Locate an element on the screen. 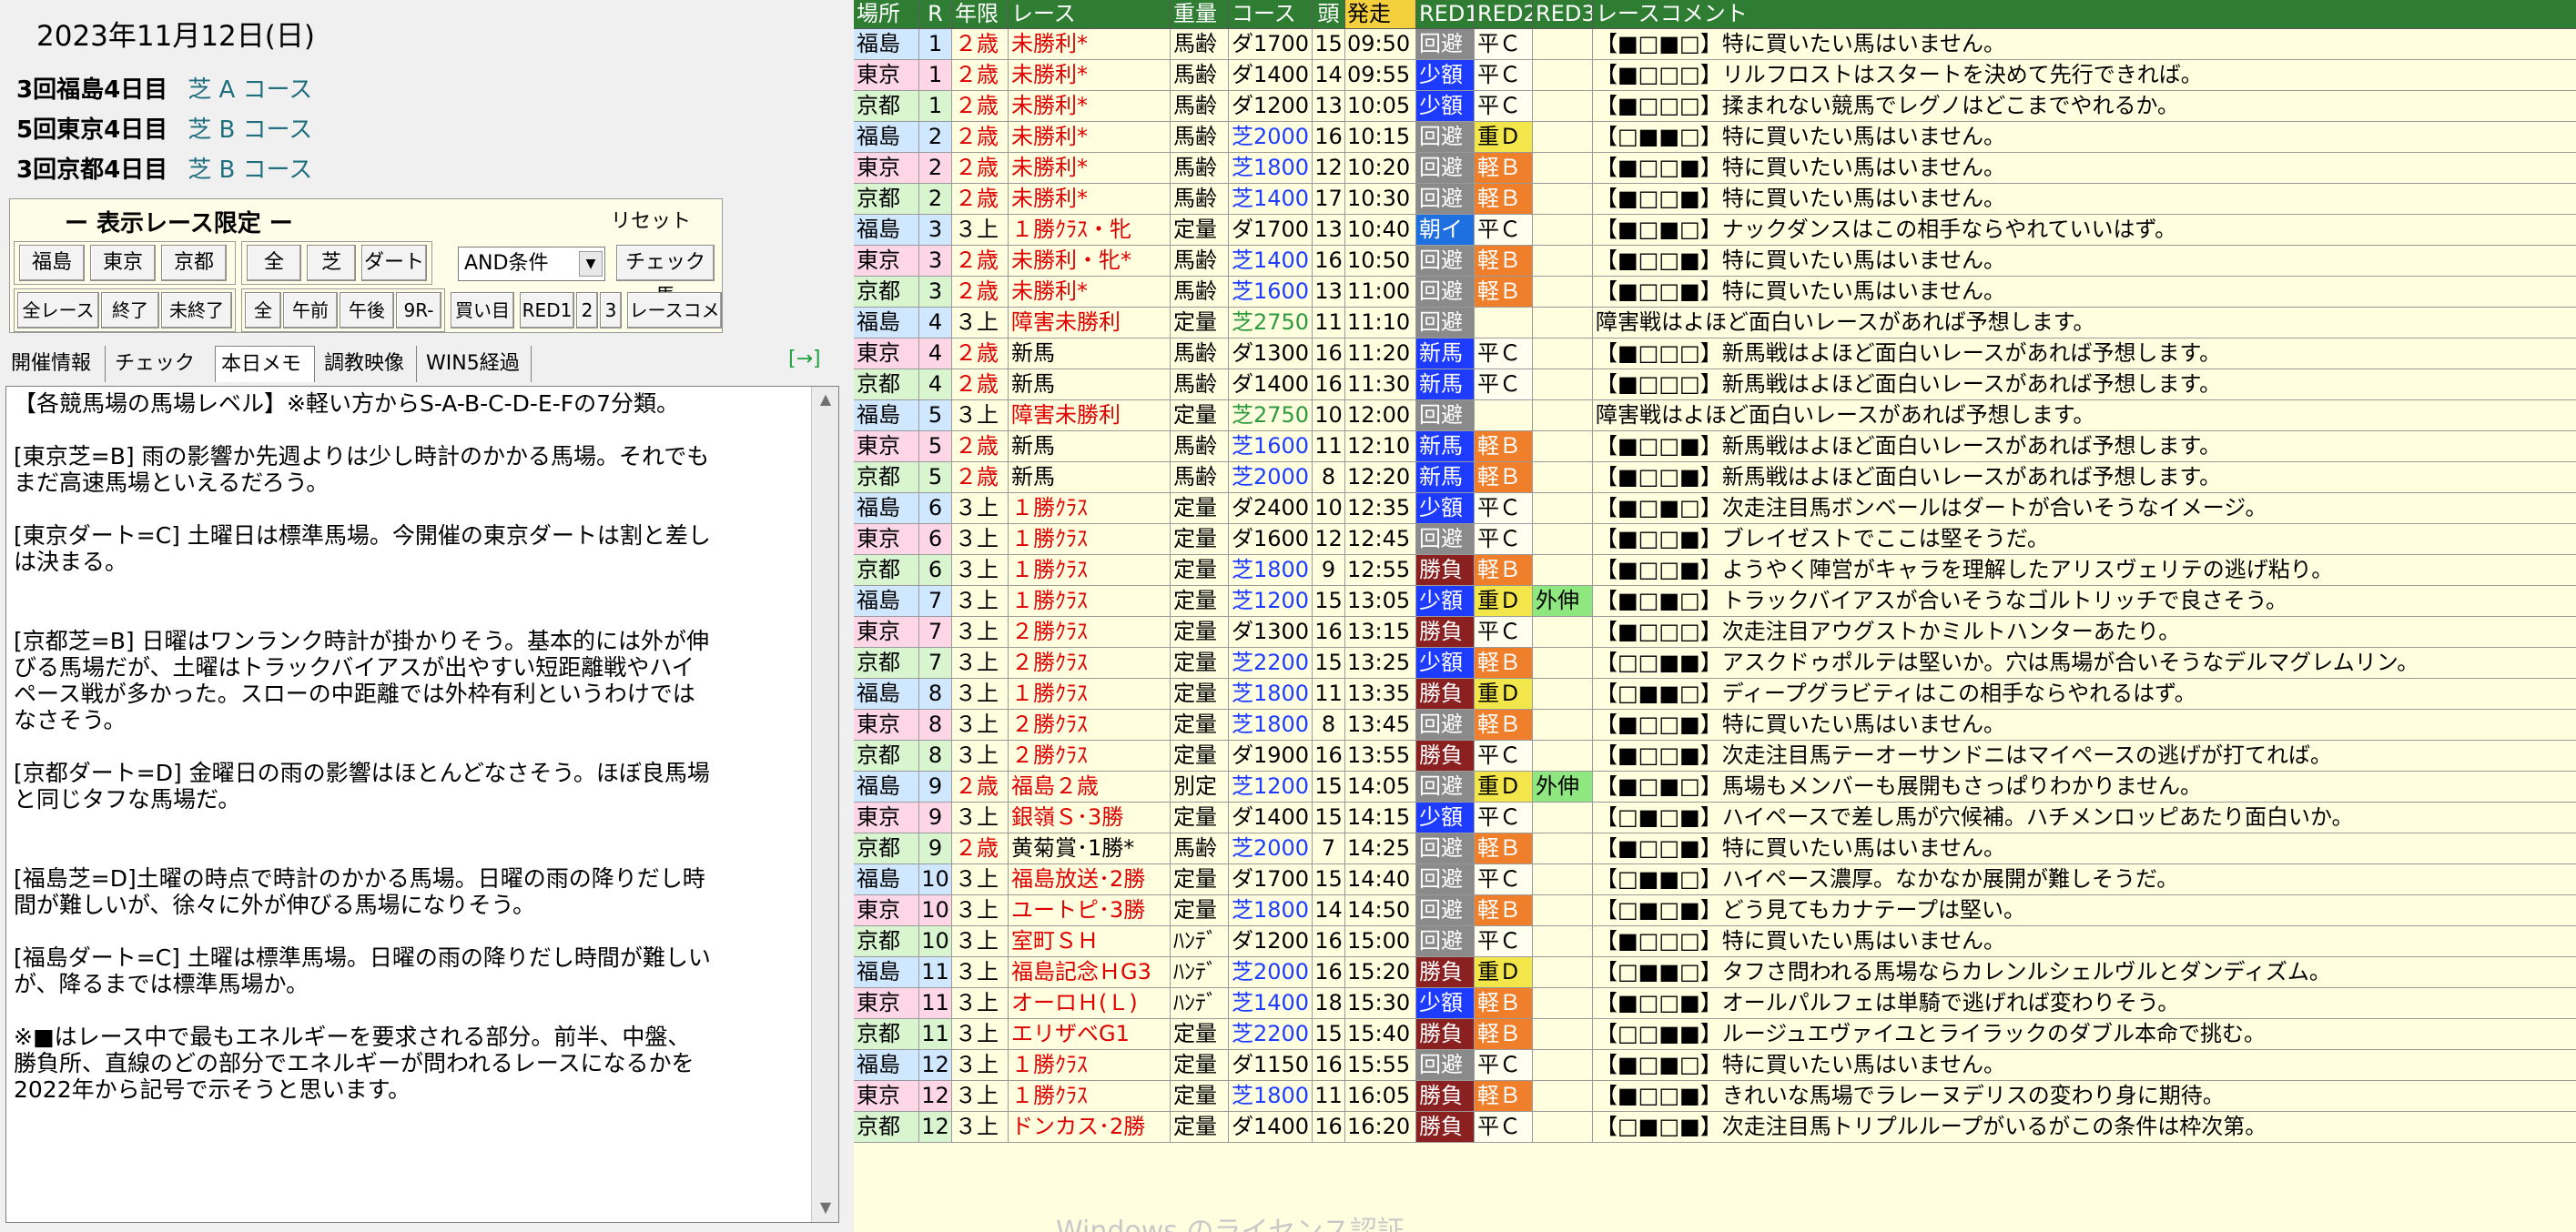 The height and width of the screenshot is (1232, 2576). tab-training-video: 調教映像 is located at coordinates (368, 364).